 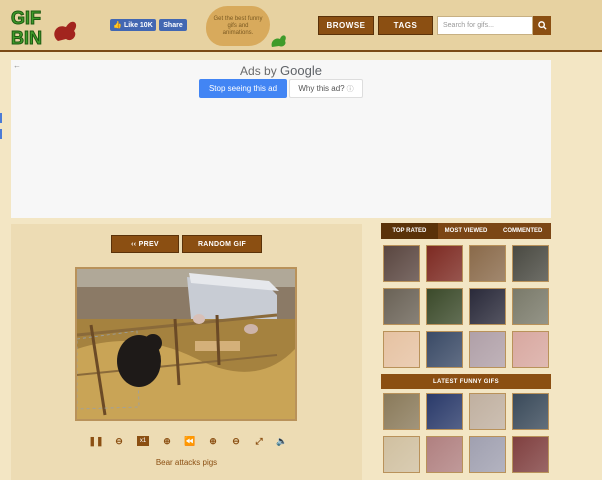 What do you see at coordinates (281, 441) in the screenshot?
I see `sound-icon: 🔈` at bounding box center [281, 441].